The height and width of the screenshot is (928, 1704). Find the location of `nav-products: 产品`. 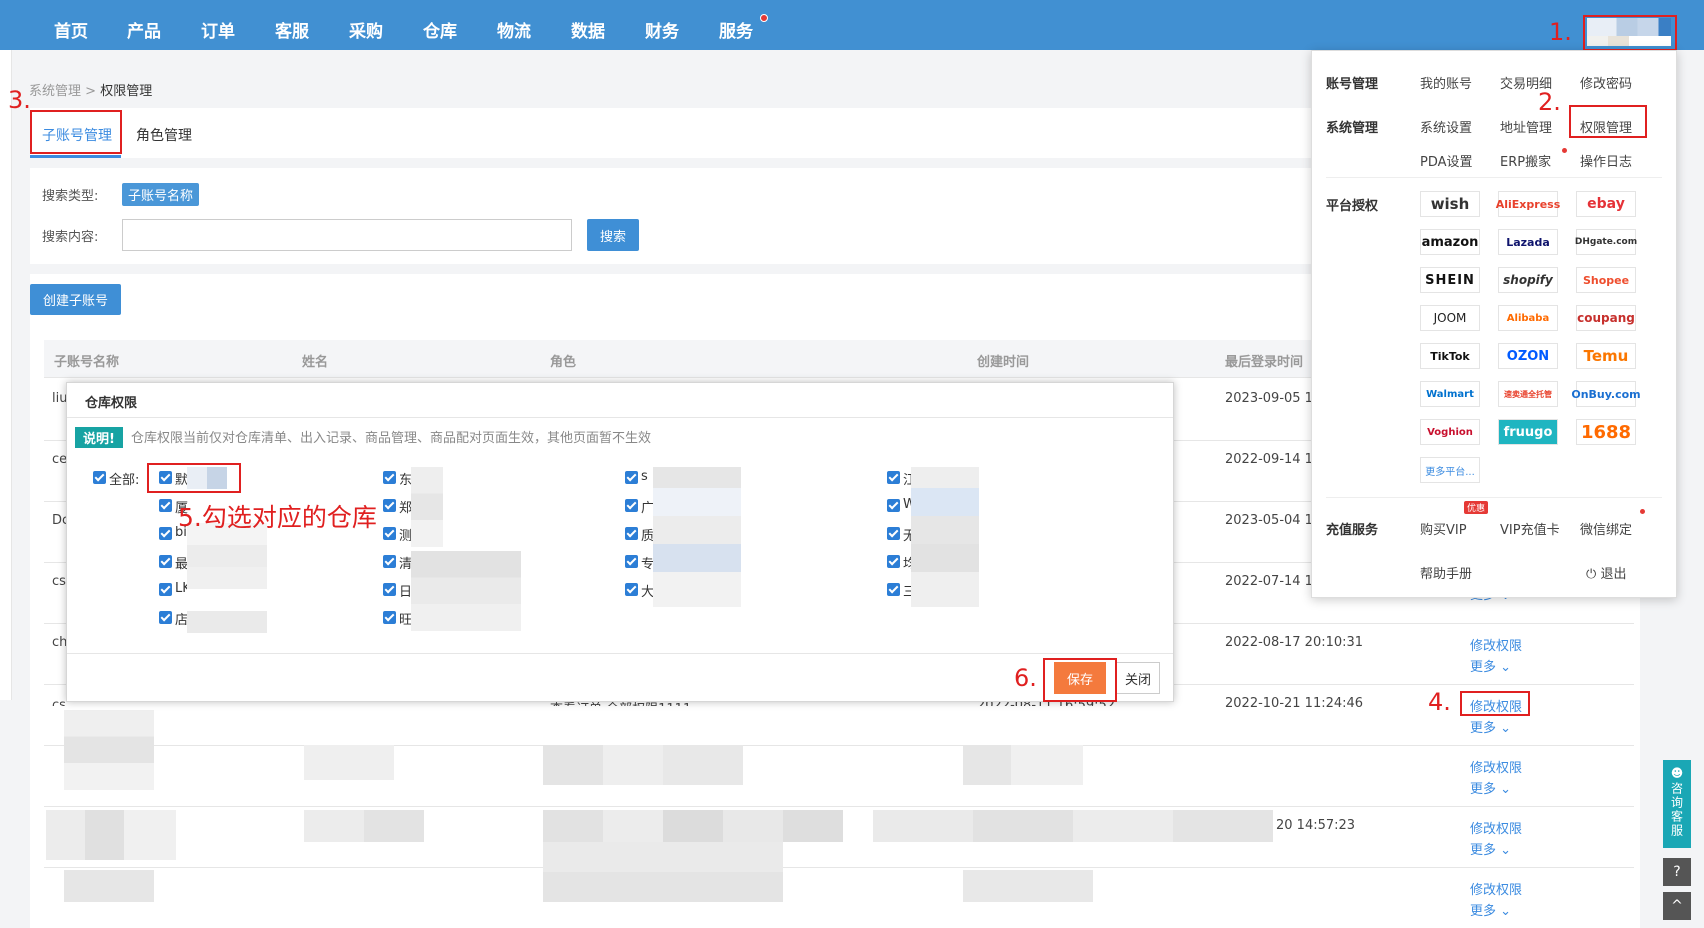

nav-products: 产品 is located at coordinates (144, 29).